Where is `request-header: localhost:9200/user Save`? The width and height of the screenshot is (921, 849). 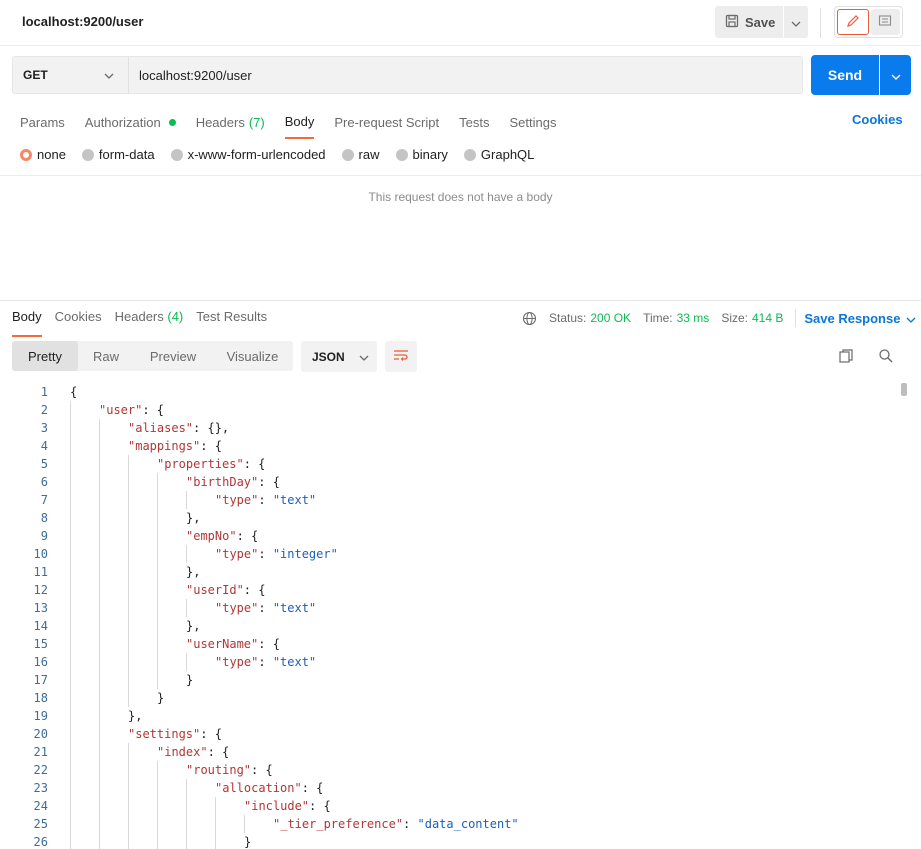
request-header: localhost:9200/user Save is located at coordinates (460, 23).